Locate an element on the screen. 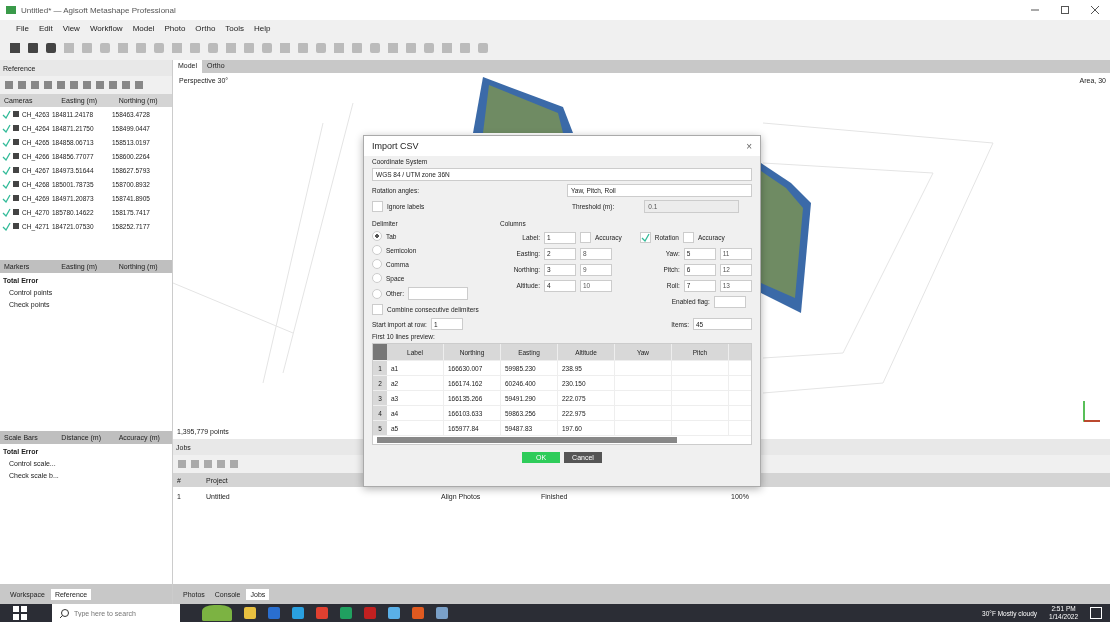 The image size is (1110, 622). close-button: × is located at coordinates (749, 146).